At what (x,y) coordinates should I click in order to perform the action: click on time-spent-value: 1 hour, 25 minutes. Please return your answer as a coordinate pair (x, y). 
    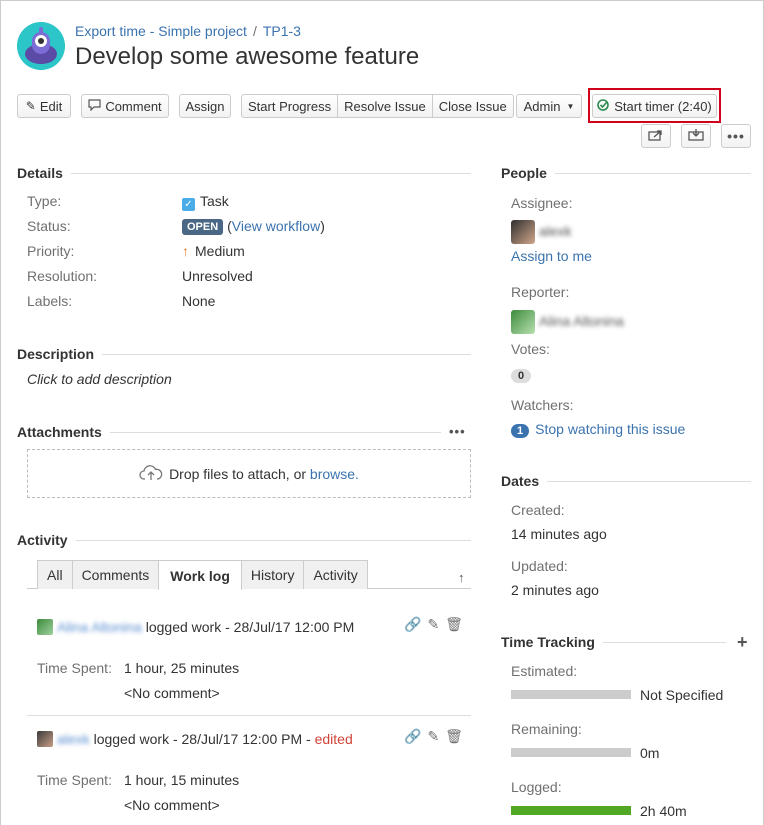
    Looking at the image, I should click on (182, 668).